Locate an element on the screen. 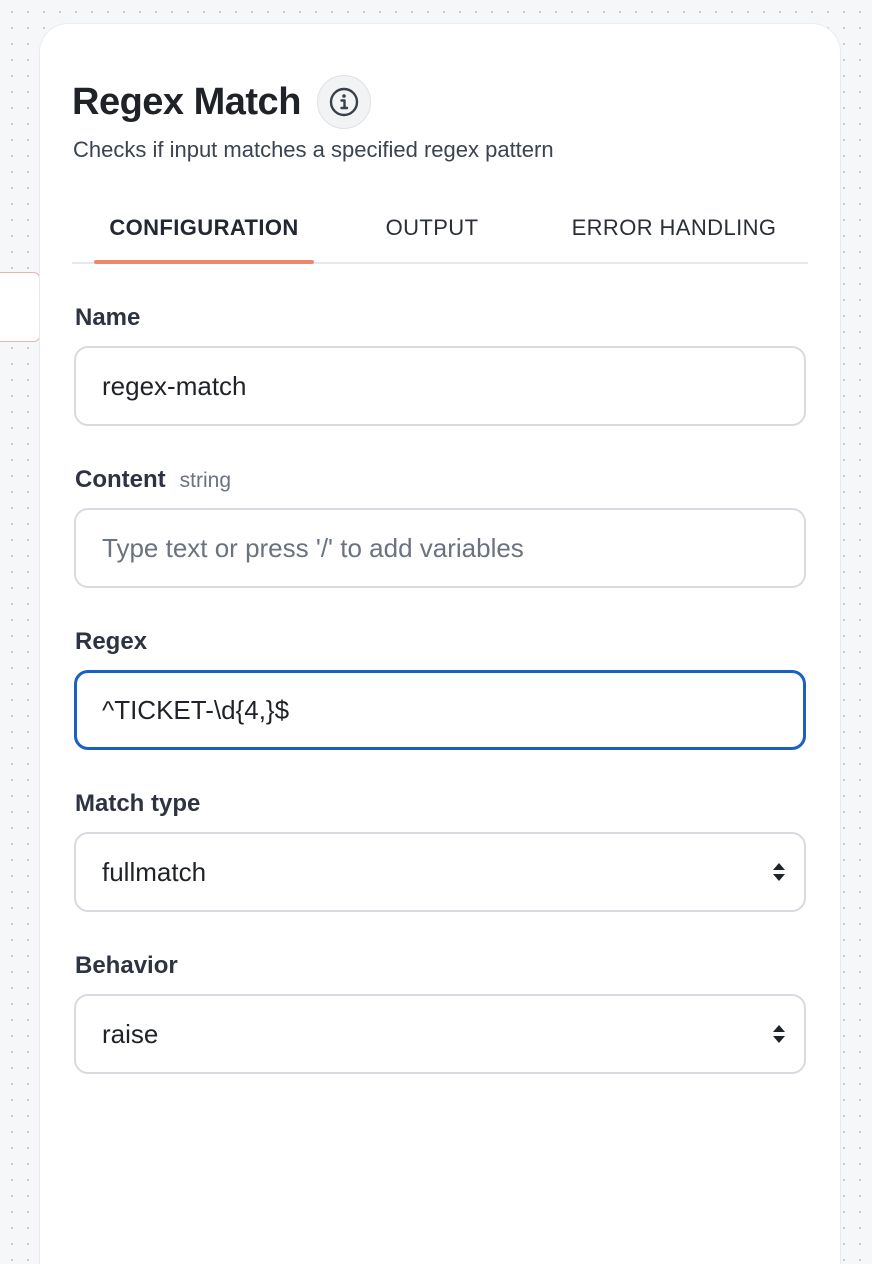 This screenshot has width=872, height=1264. tab-configuration: CONFIGURATION is located at coordinates (204, 228).